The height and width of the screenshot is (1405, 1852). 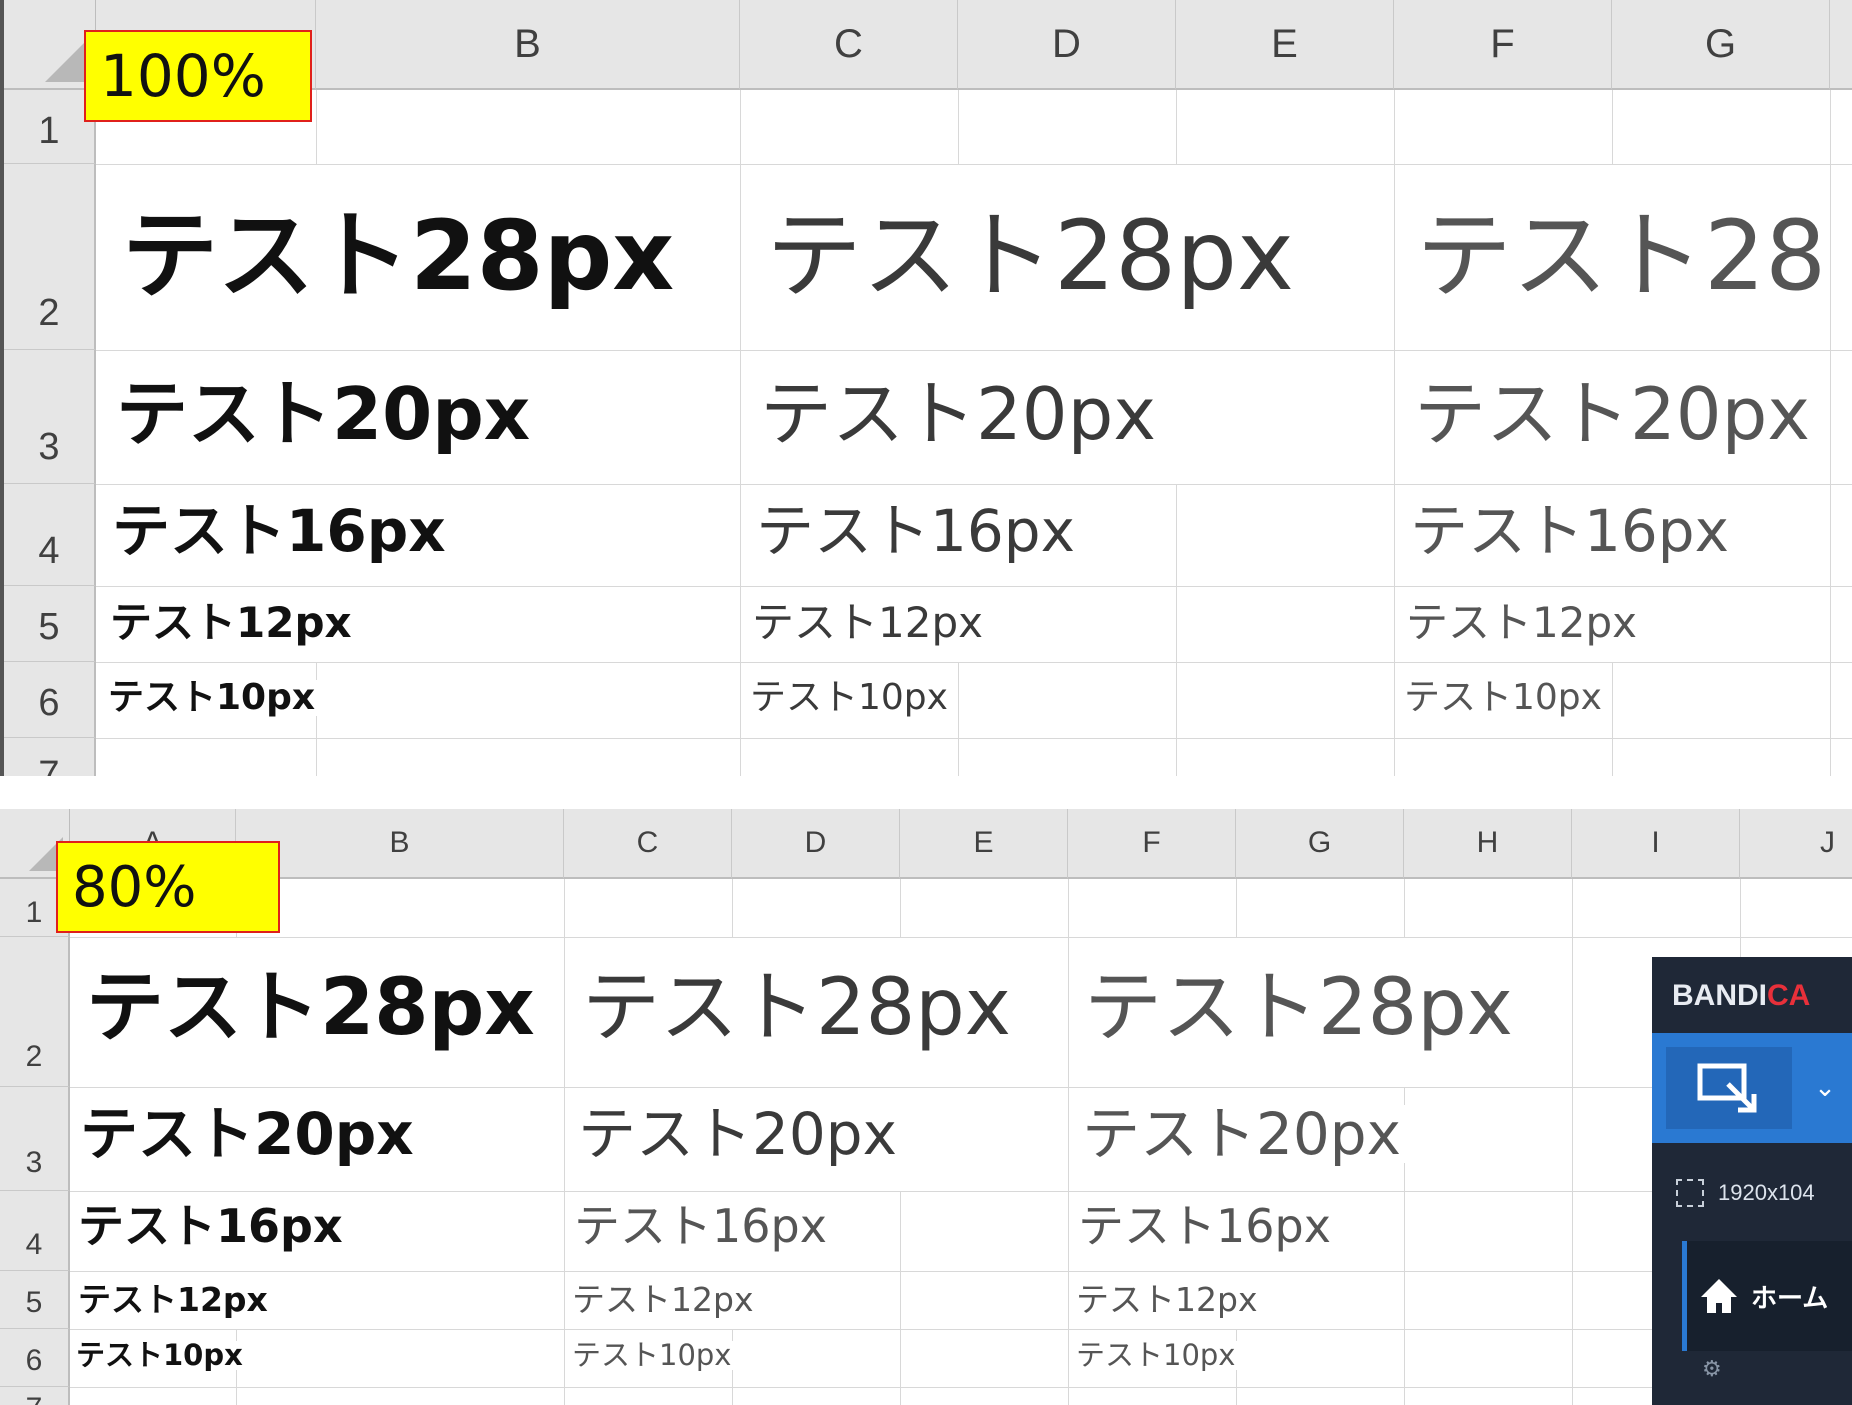 I want to click on resolution-text: 1920x104, so click(x=1766, y=1192).